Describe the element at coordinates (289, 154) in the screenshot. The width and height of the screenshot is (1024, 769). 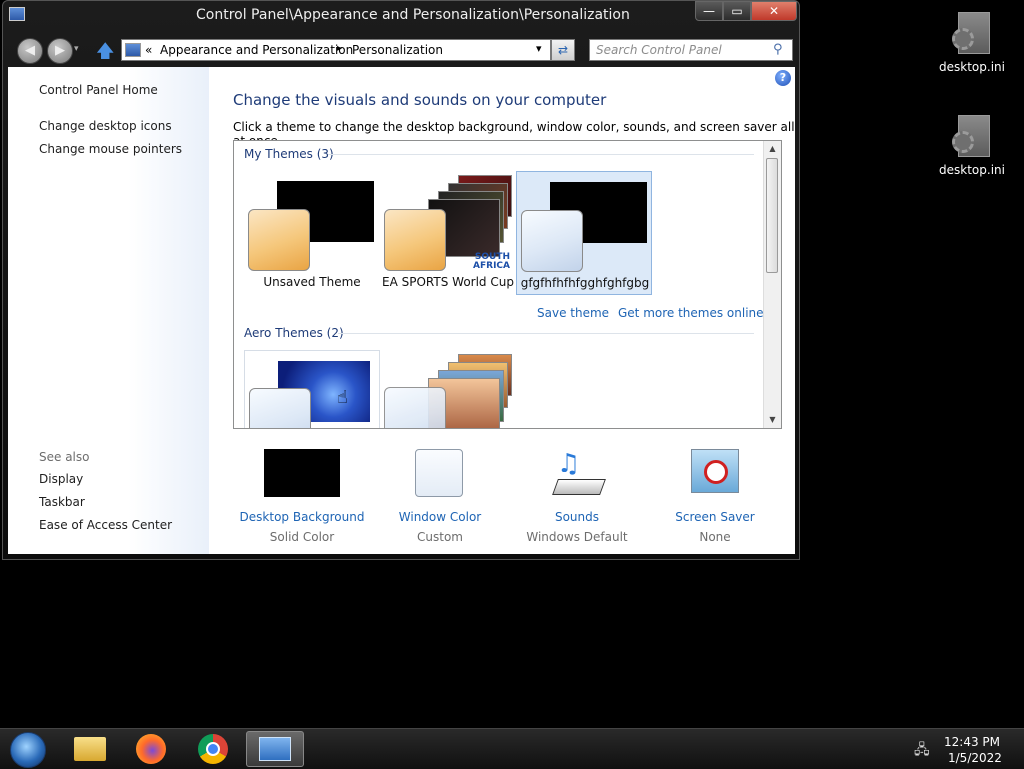
I see `my-themes-header: My Themes (3)` at that location.